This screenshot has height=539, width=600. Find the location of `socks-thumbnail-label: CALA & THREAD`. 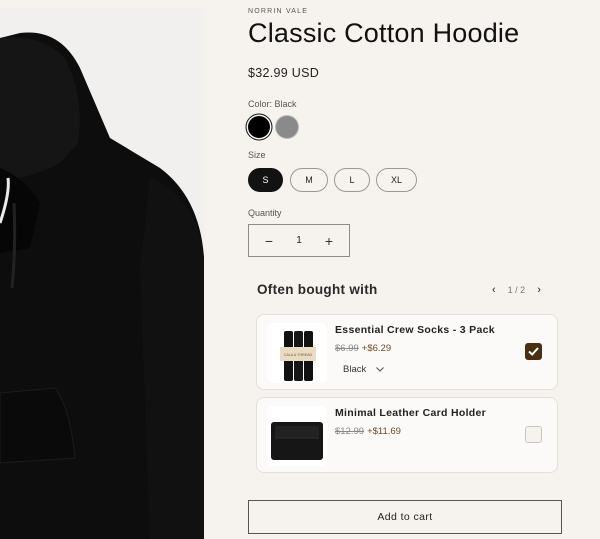

socks-thumbnail-label: CALA & THREAD is located at coordinates (298, 355).